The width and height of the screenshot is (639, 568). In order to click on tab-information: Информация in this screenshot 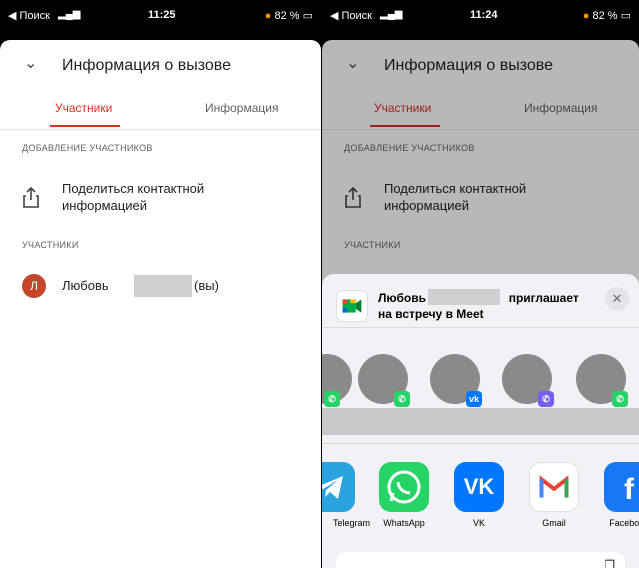, I will do `click(241, 108)`.